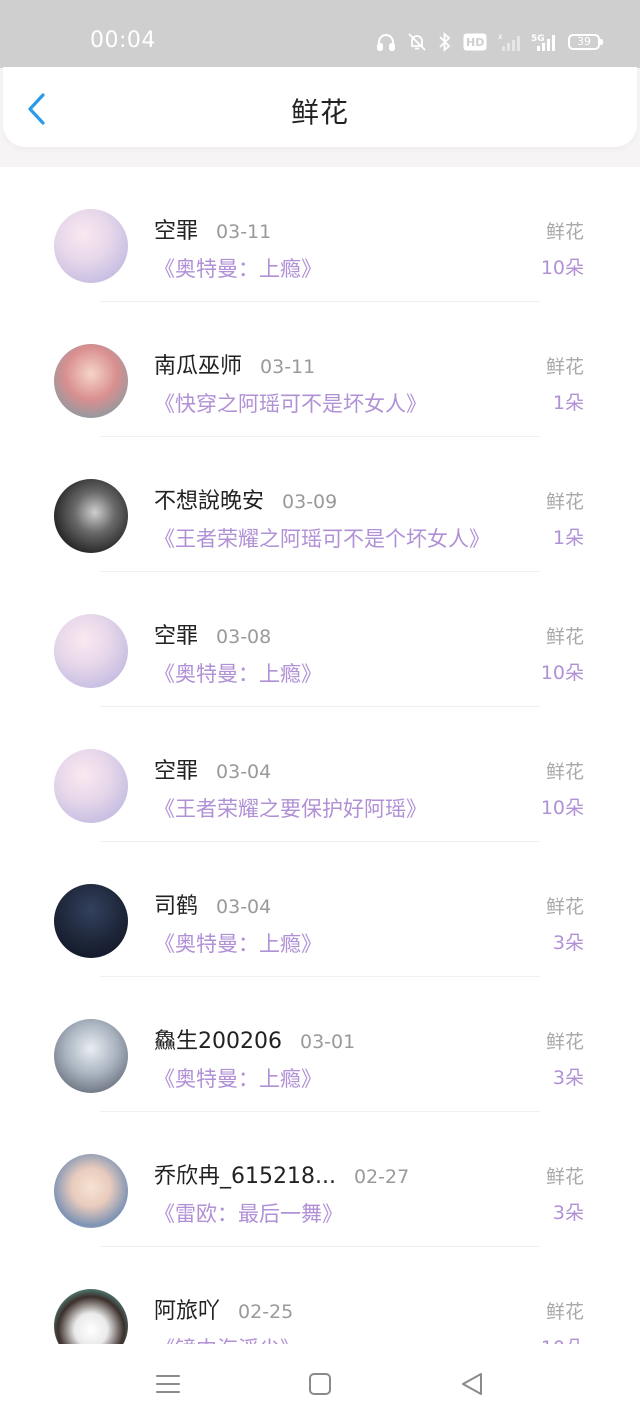 The image size is (640, 1422). What do you see at coordinates (489, 42) in the screenshot?
I see `status-icons: HD x 5G 39` at bounding box center [489, 42].